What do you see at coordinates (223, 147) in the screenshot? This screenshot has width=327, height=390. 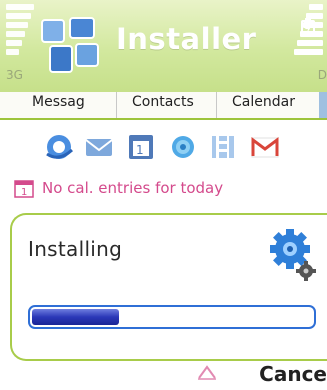 I see `apps-icon` at bounding box center [223, 147].